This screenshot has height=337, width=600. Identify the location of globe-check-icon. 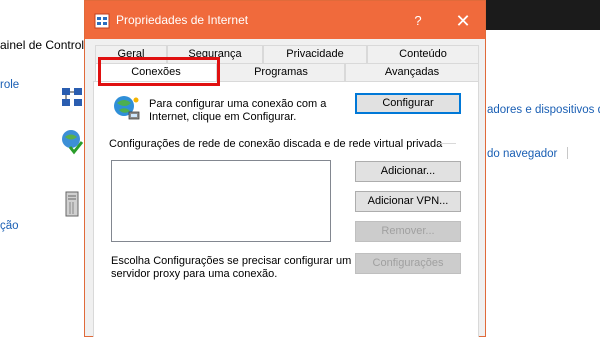
(73, 142).